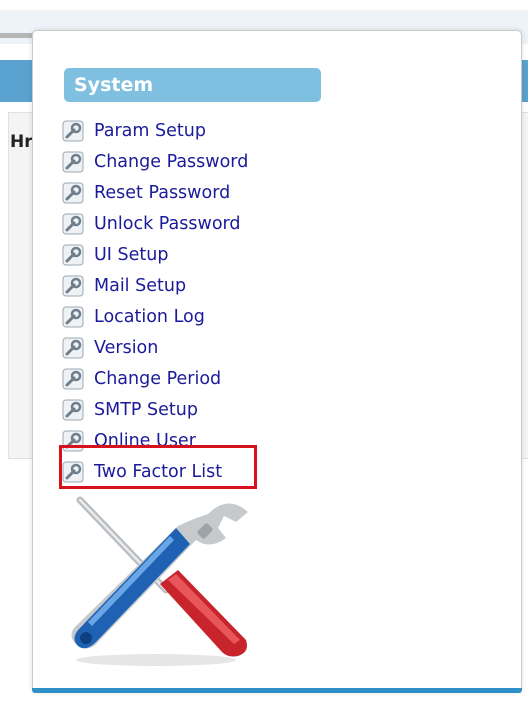  I want to click on menu-item-change-password: Change Password, so click(155, 161).